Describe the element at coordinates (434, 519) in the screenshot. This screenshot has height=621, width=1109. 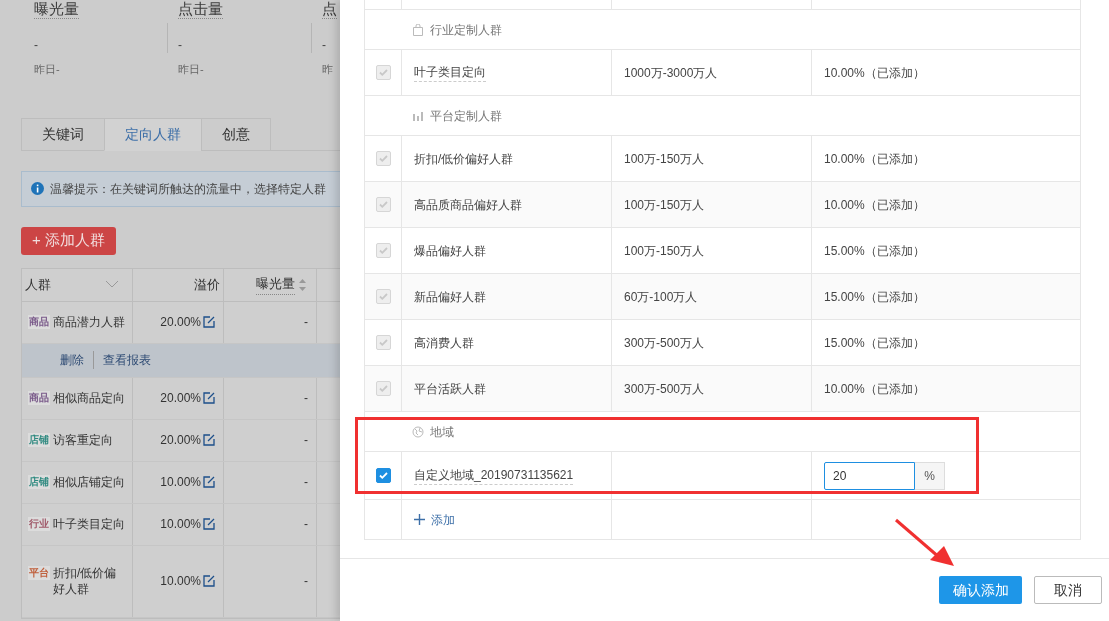
I see `add-link: 添加` at that location.